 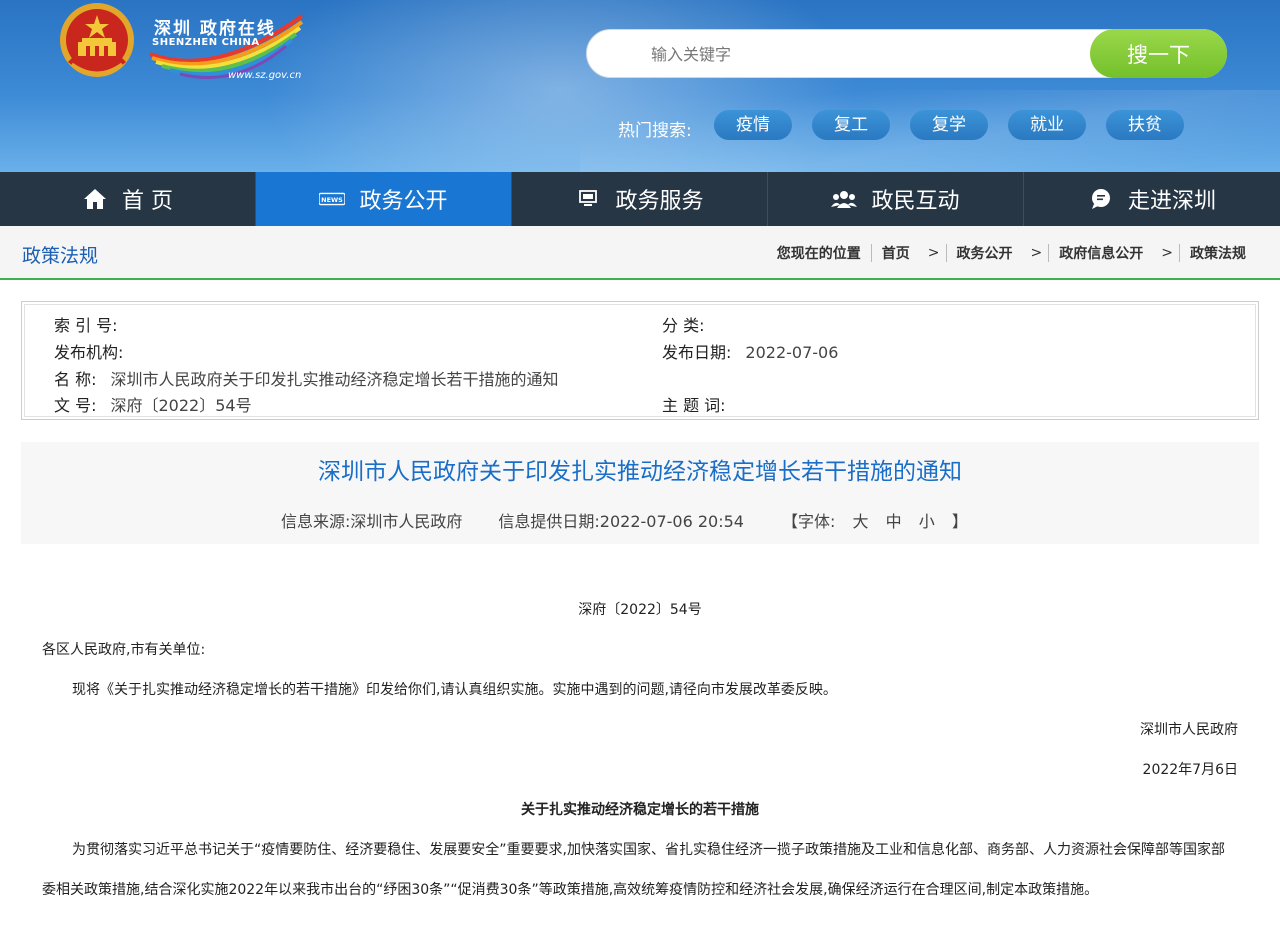 I want to click on article-source: 信息来源:深圳市人民政府, so click(x=372, y=521).